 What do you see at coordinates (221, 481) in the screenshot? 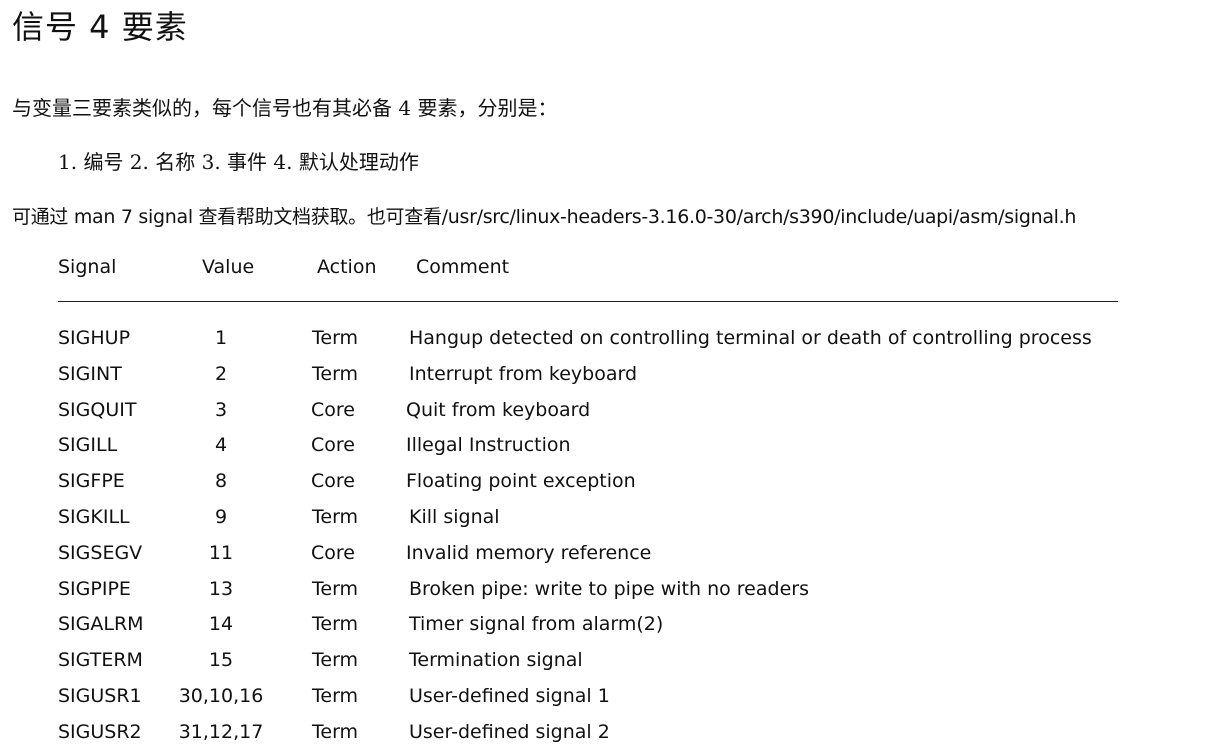
I see `signal-value: 8` at bounding box center [221, 481].